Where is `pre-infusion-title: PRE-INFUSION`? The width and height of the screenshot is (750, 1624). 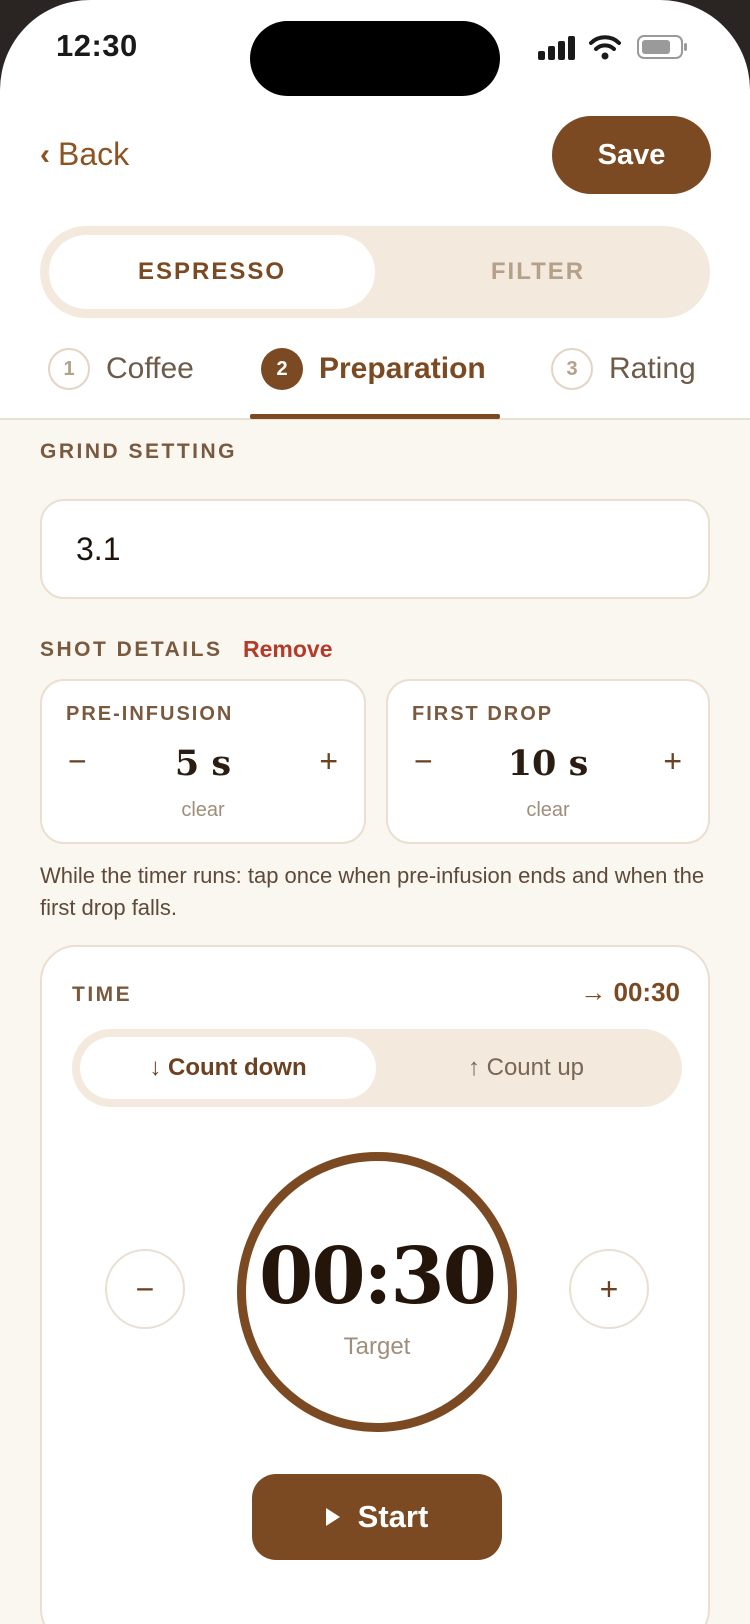 pre-infusion-title: PRE-INFUSION is located at coordinates (150, 714).